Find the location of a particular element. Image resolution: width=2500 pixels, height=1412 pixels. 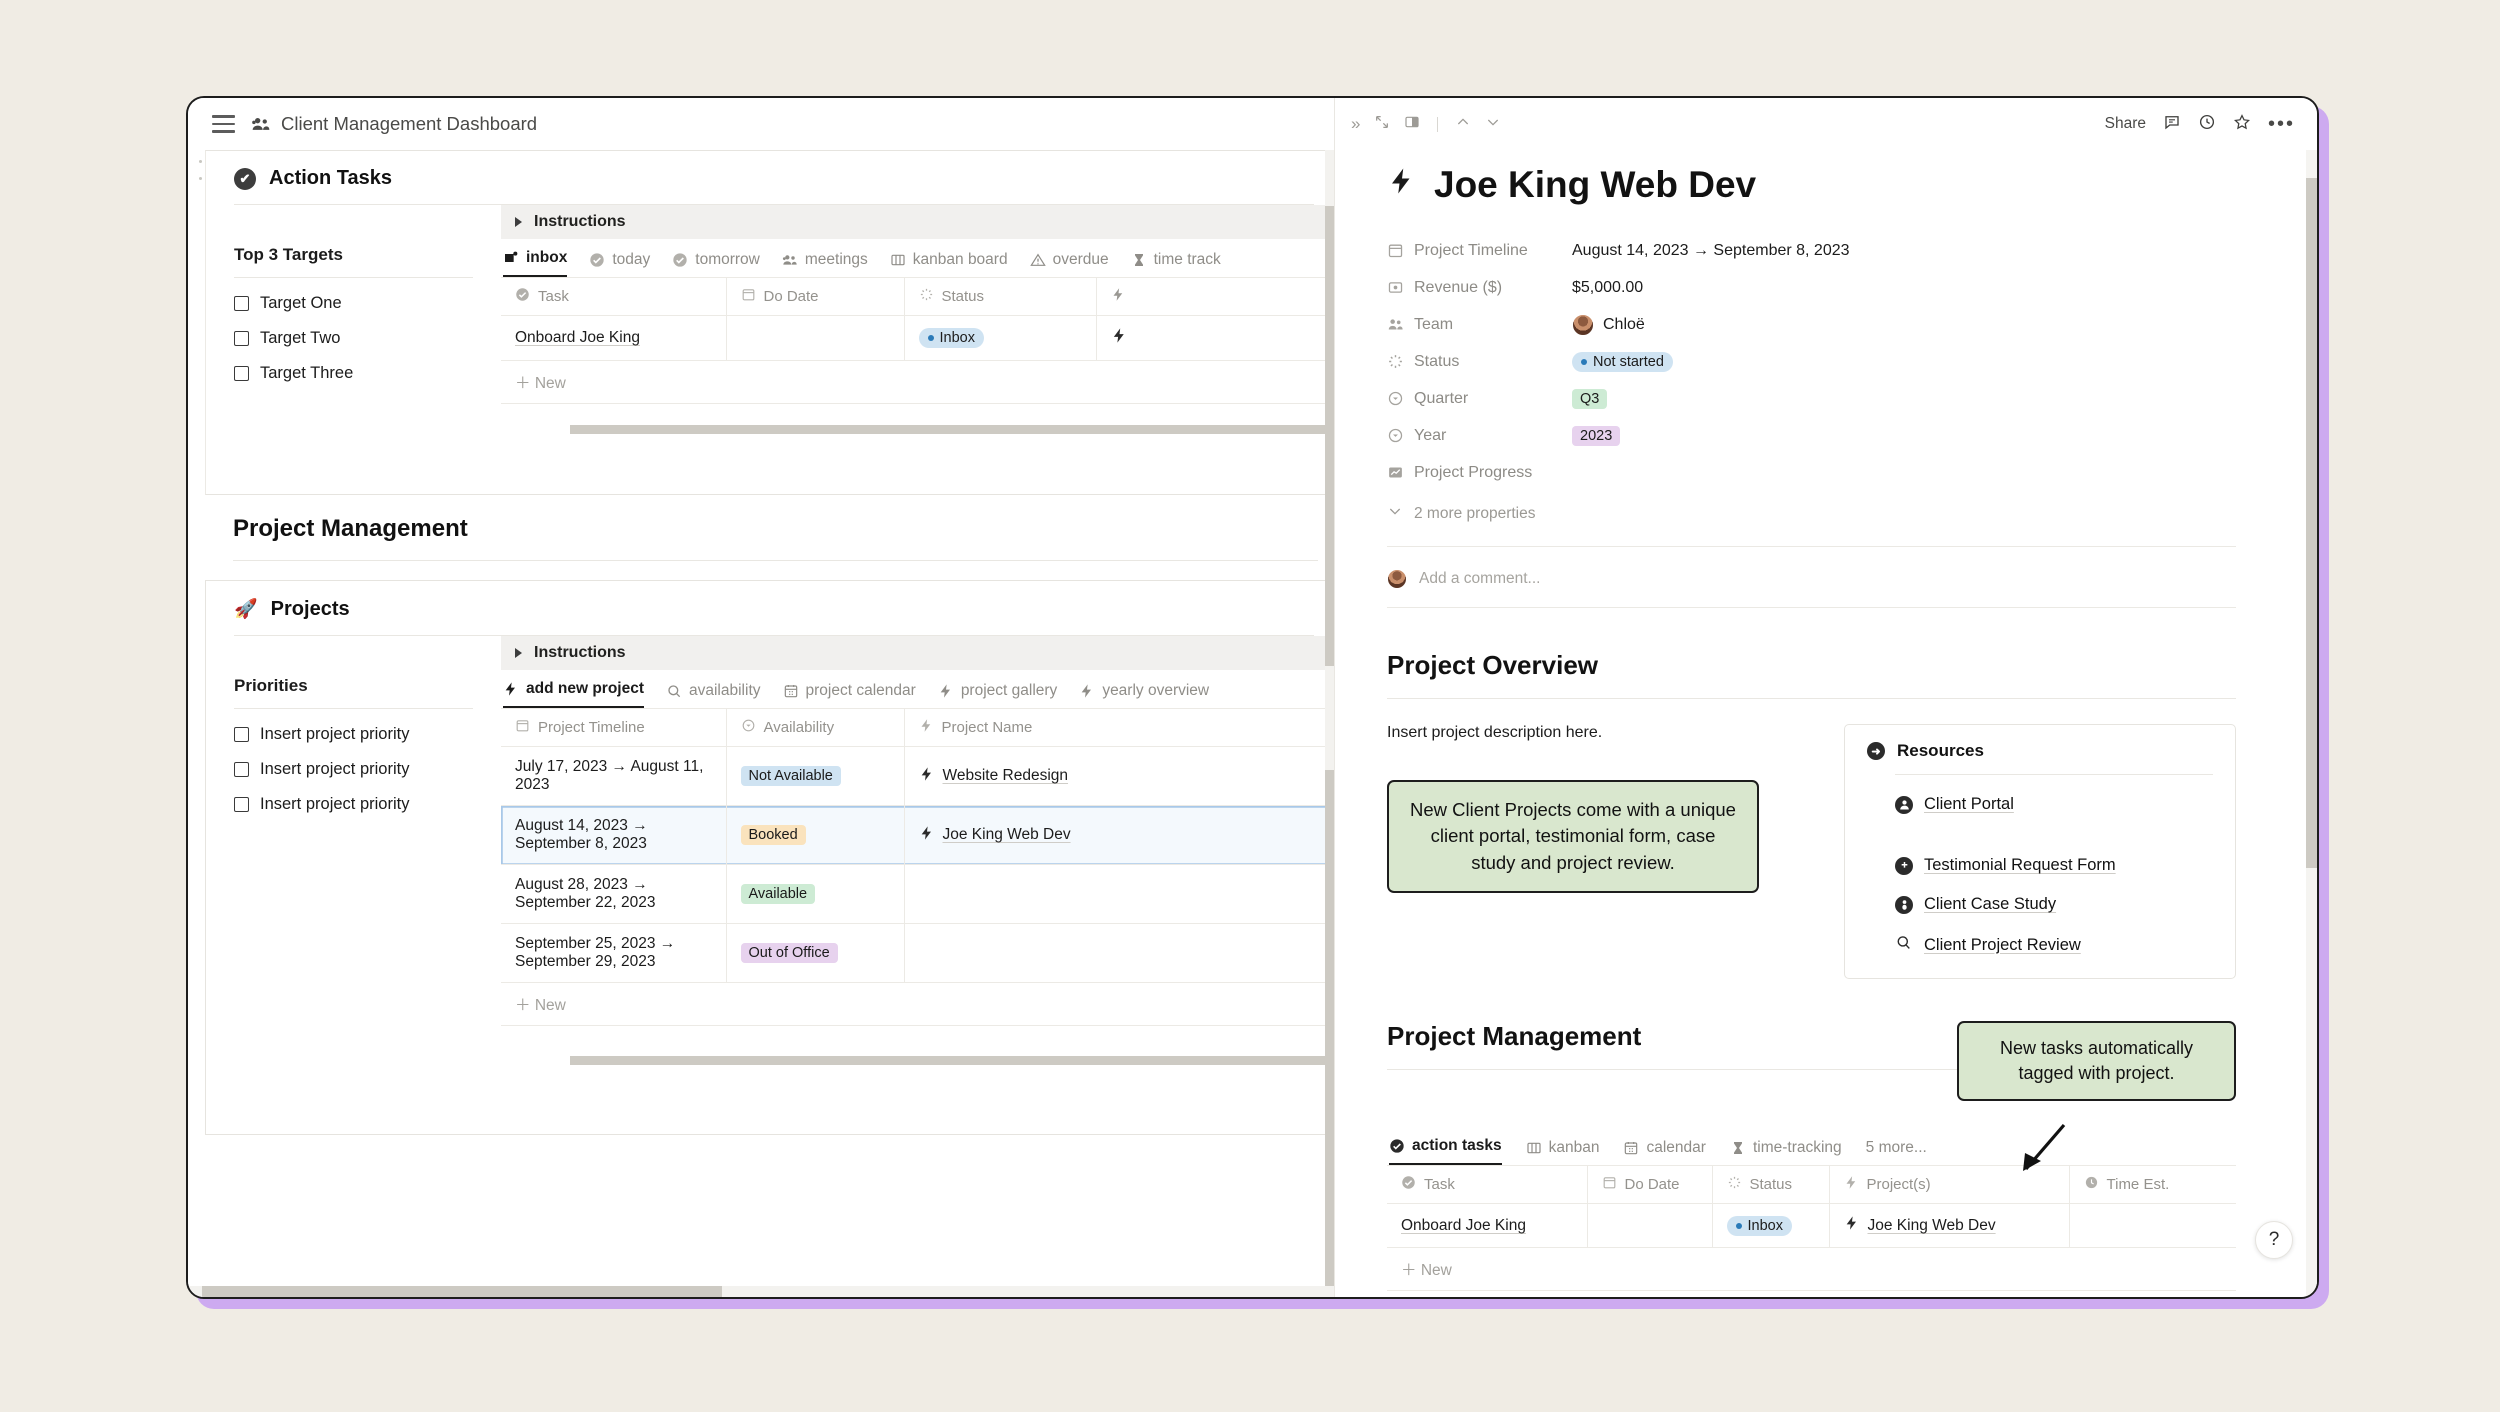

cell-timeline: August 14, 2023 → September 8, 2023 is located at coordinates (614, 835).